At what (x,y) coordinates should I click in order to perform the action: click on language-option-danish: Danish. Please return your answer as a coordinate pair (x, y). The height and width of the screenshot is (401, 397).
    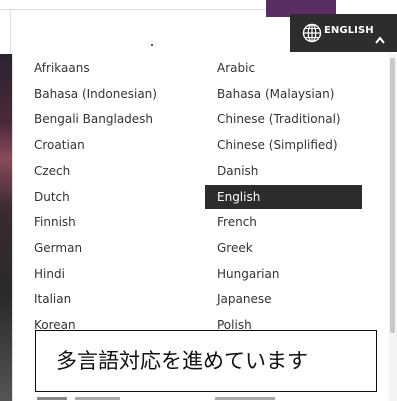
    Looking at the image, I should click on (283, 171).